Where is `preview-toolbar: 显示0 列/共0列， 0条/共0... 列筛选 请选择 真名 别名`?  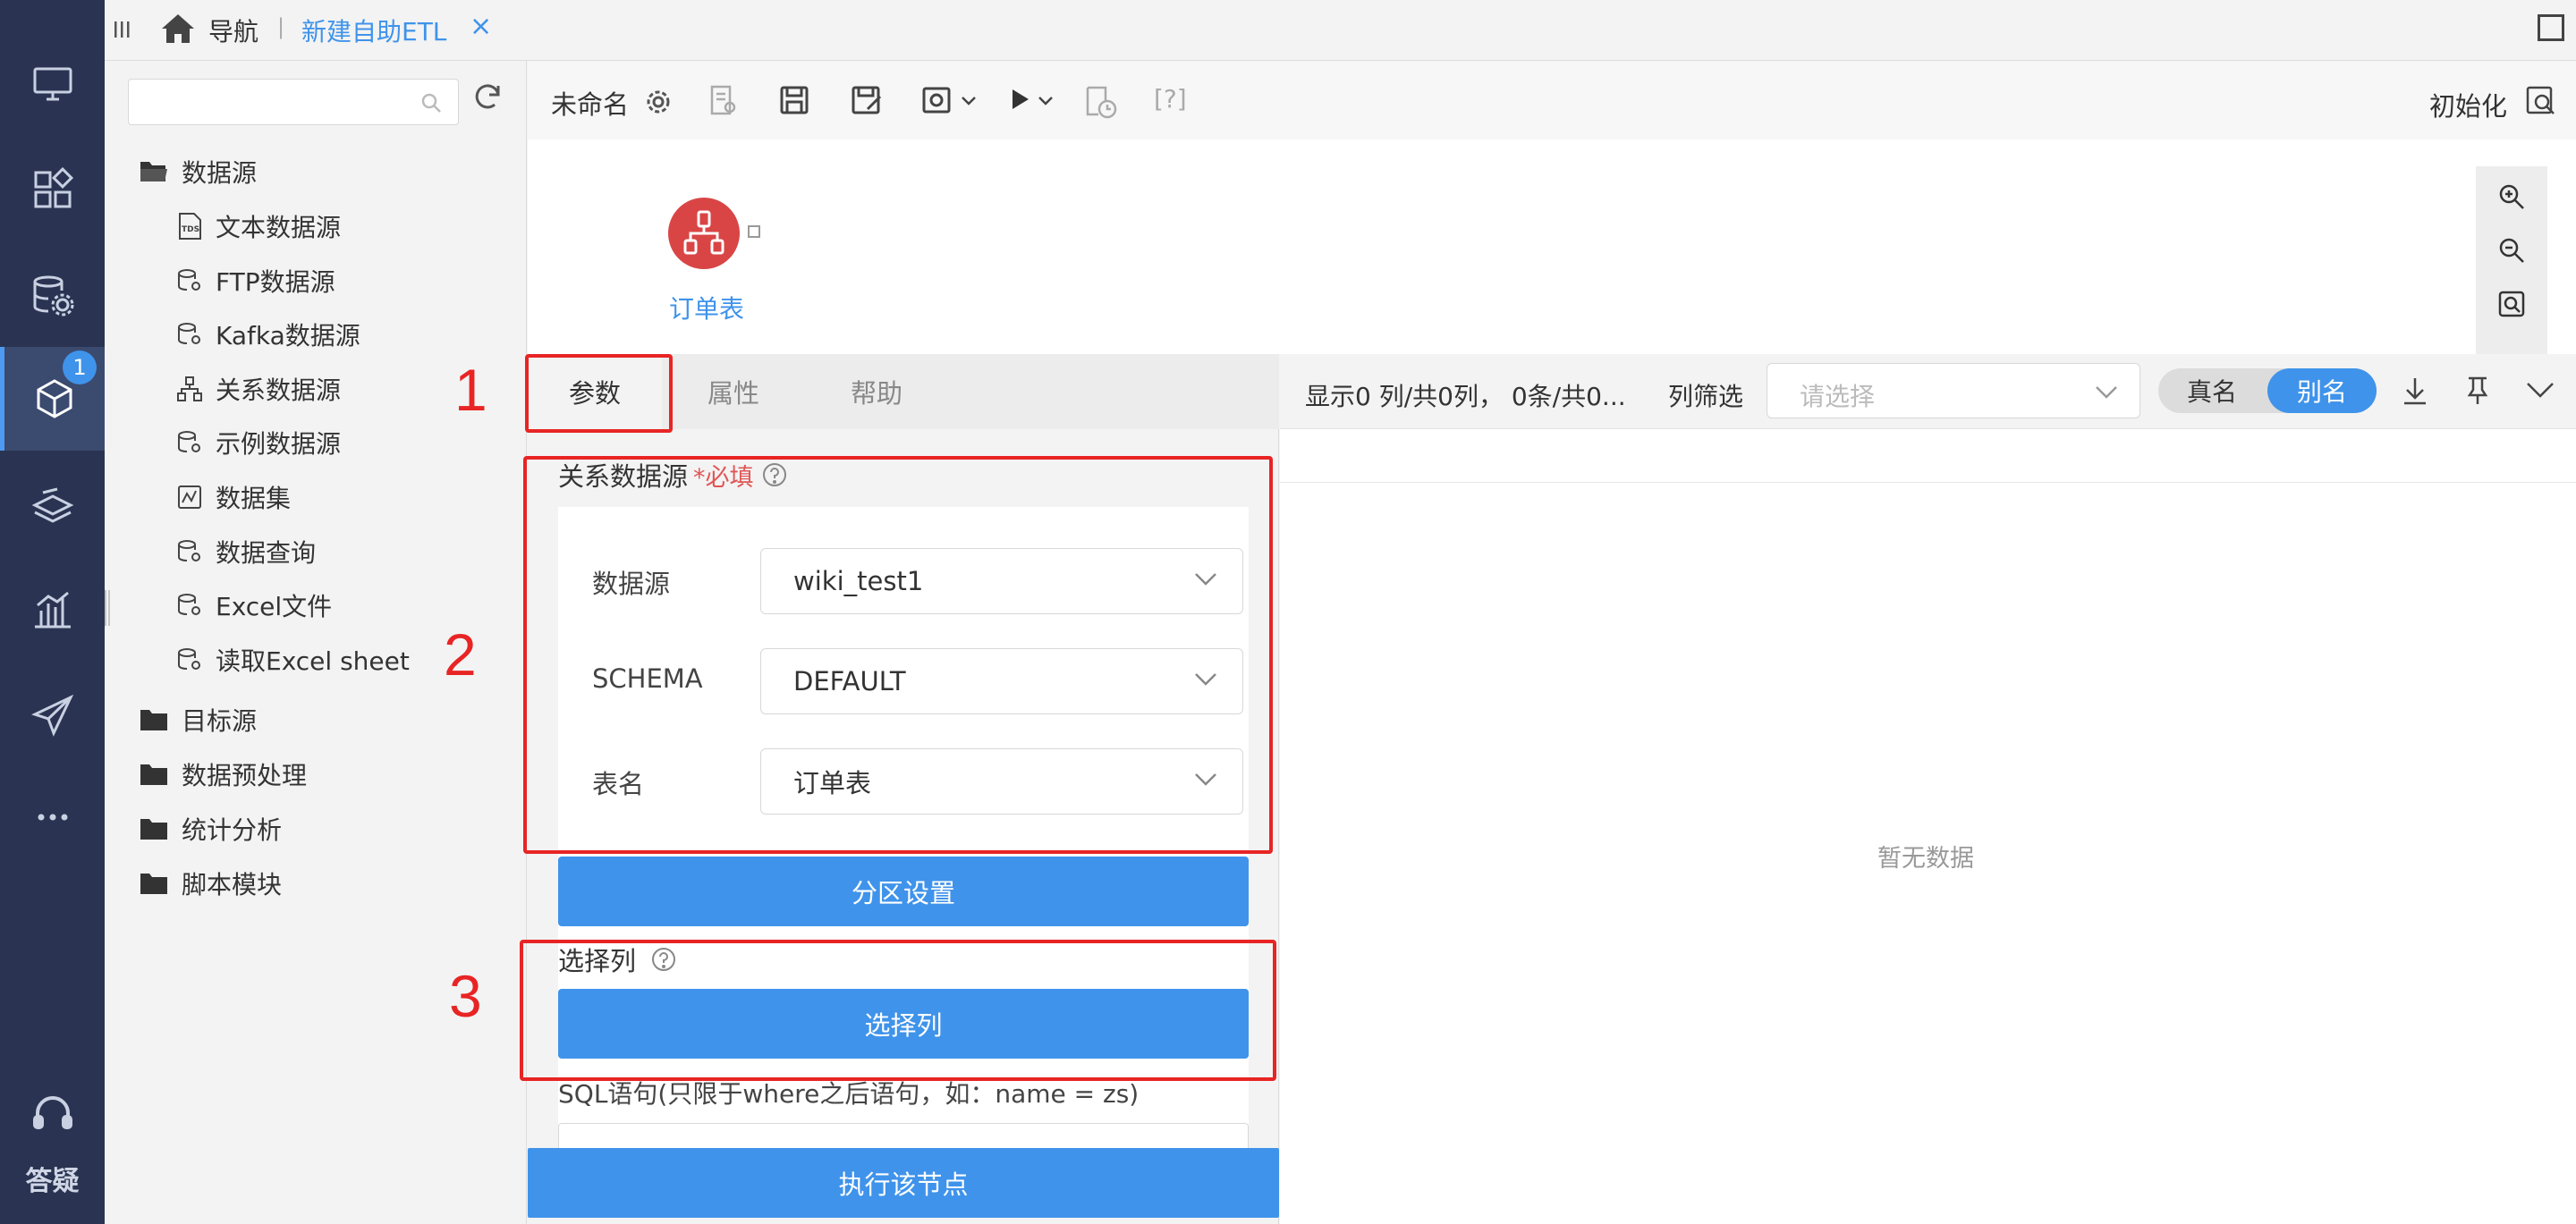 preview-toolbar: 显示0 列/共0列， 0条/共0... 列筛选 请选择 真名 别名 is located at coordinates (1928, 391).